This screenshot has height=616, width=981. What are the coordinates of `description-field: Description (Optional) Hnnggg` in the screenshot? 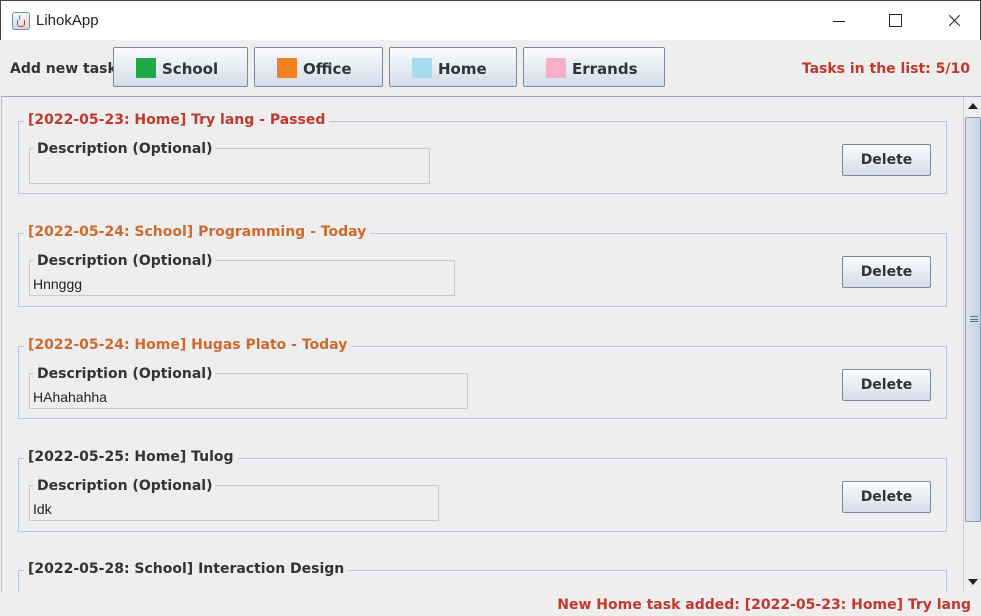 It's located at (242, 274).